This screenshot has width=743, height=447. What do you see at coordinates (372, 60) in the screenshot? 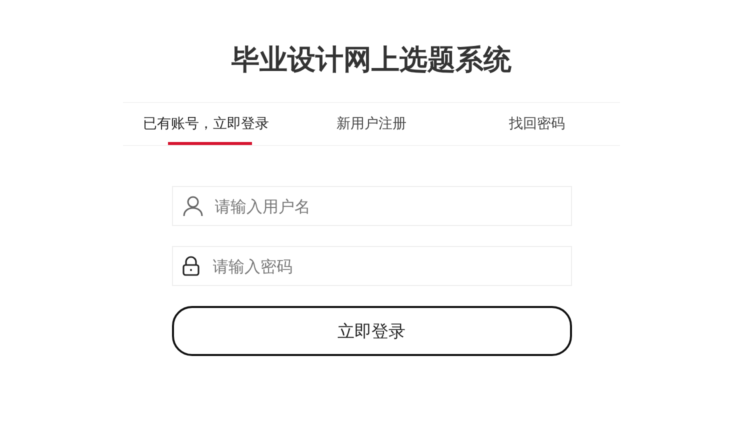
I see `page-title: 毕业设计网上选题系统` at bounding box center [372, 60].